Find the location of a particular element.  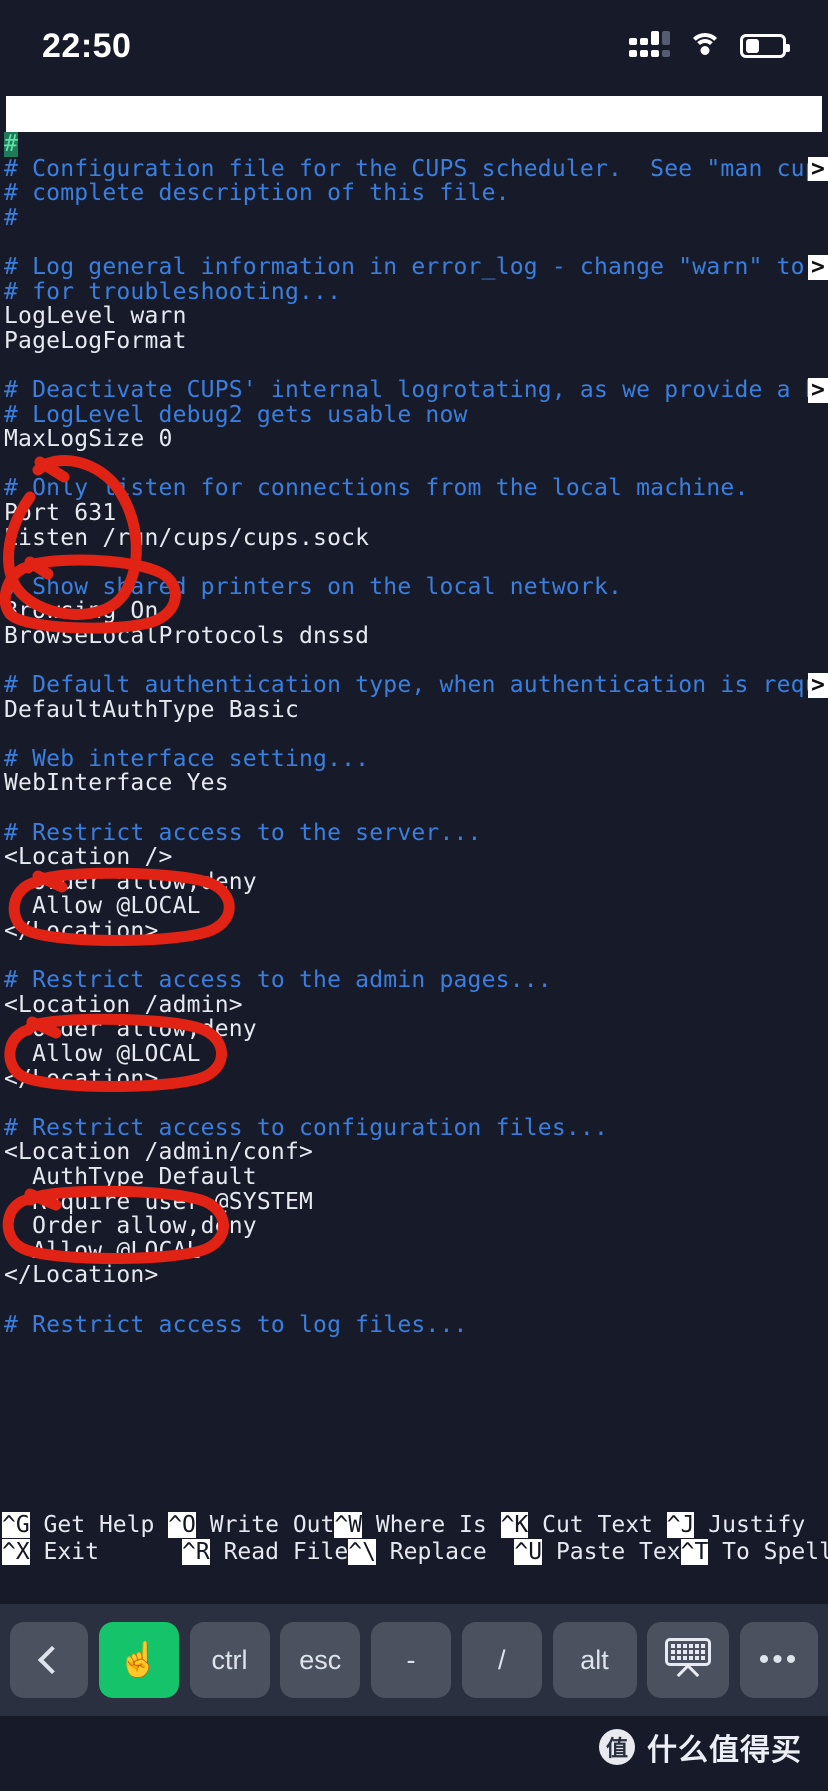

watermark: 值 什么值得买 is located at coordinates (700, 1747).